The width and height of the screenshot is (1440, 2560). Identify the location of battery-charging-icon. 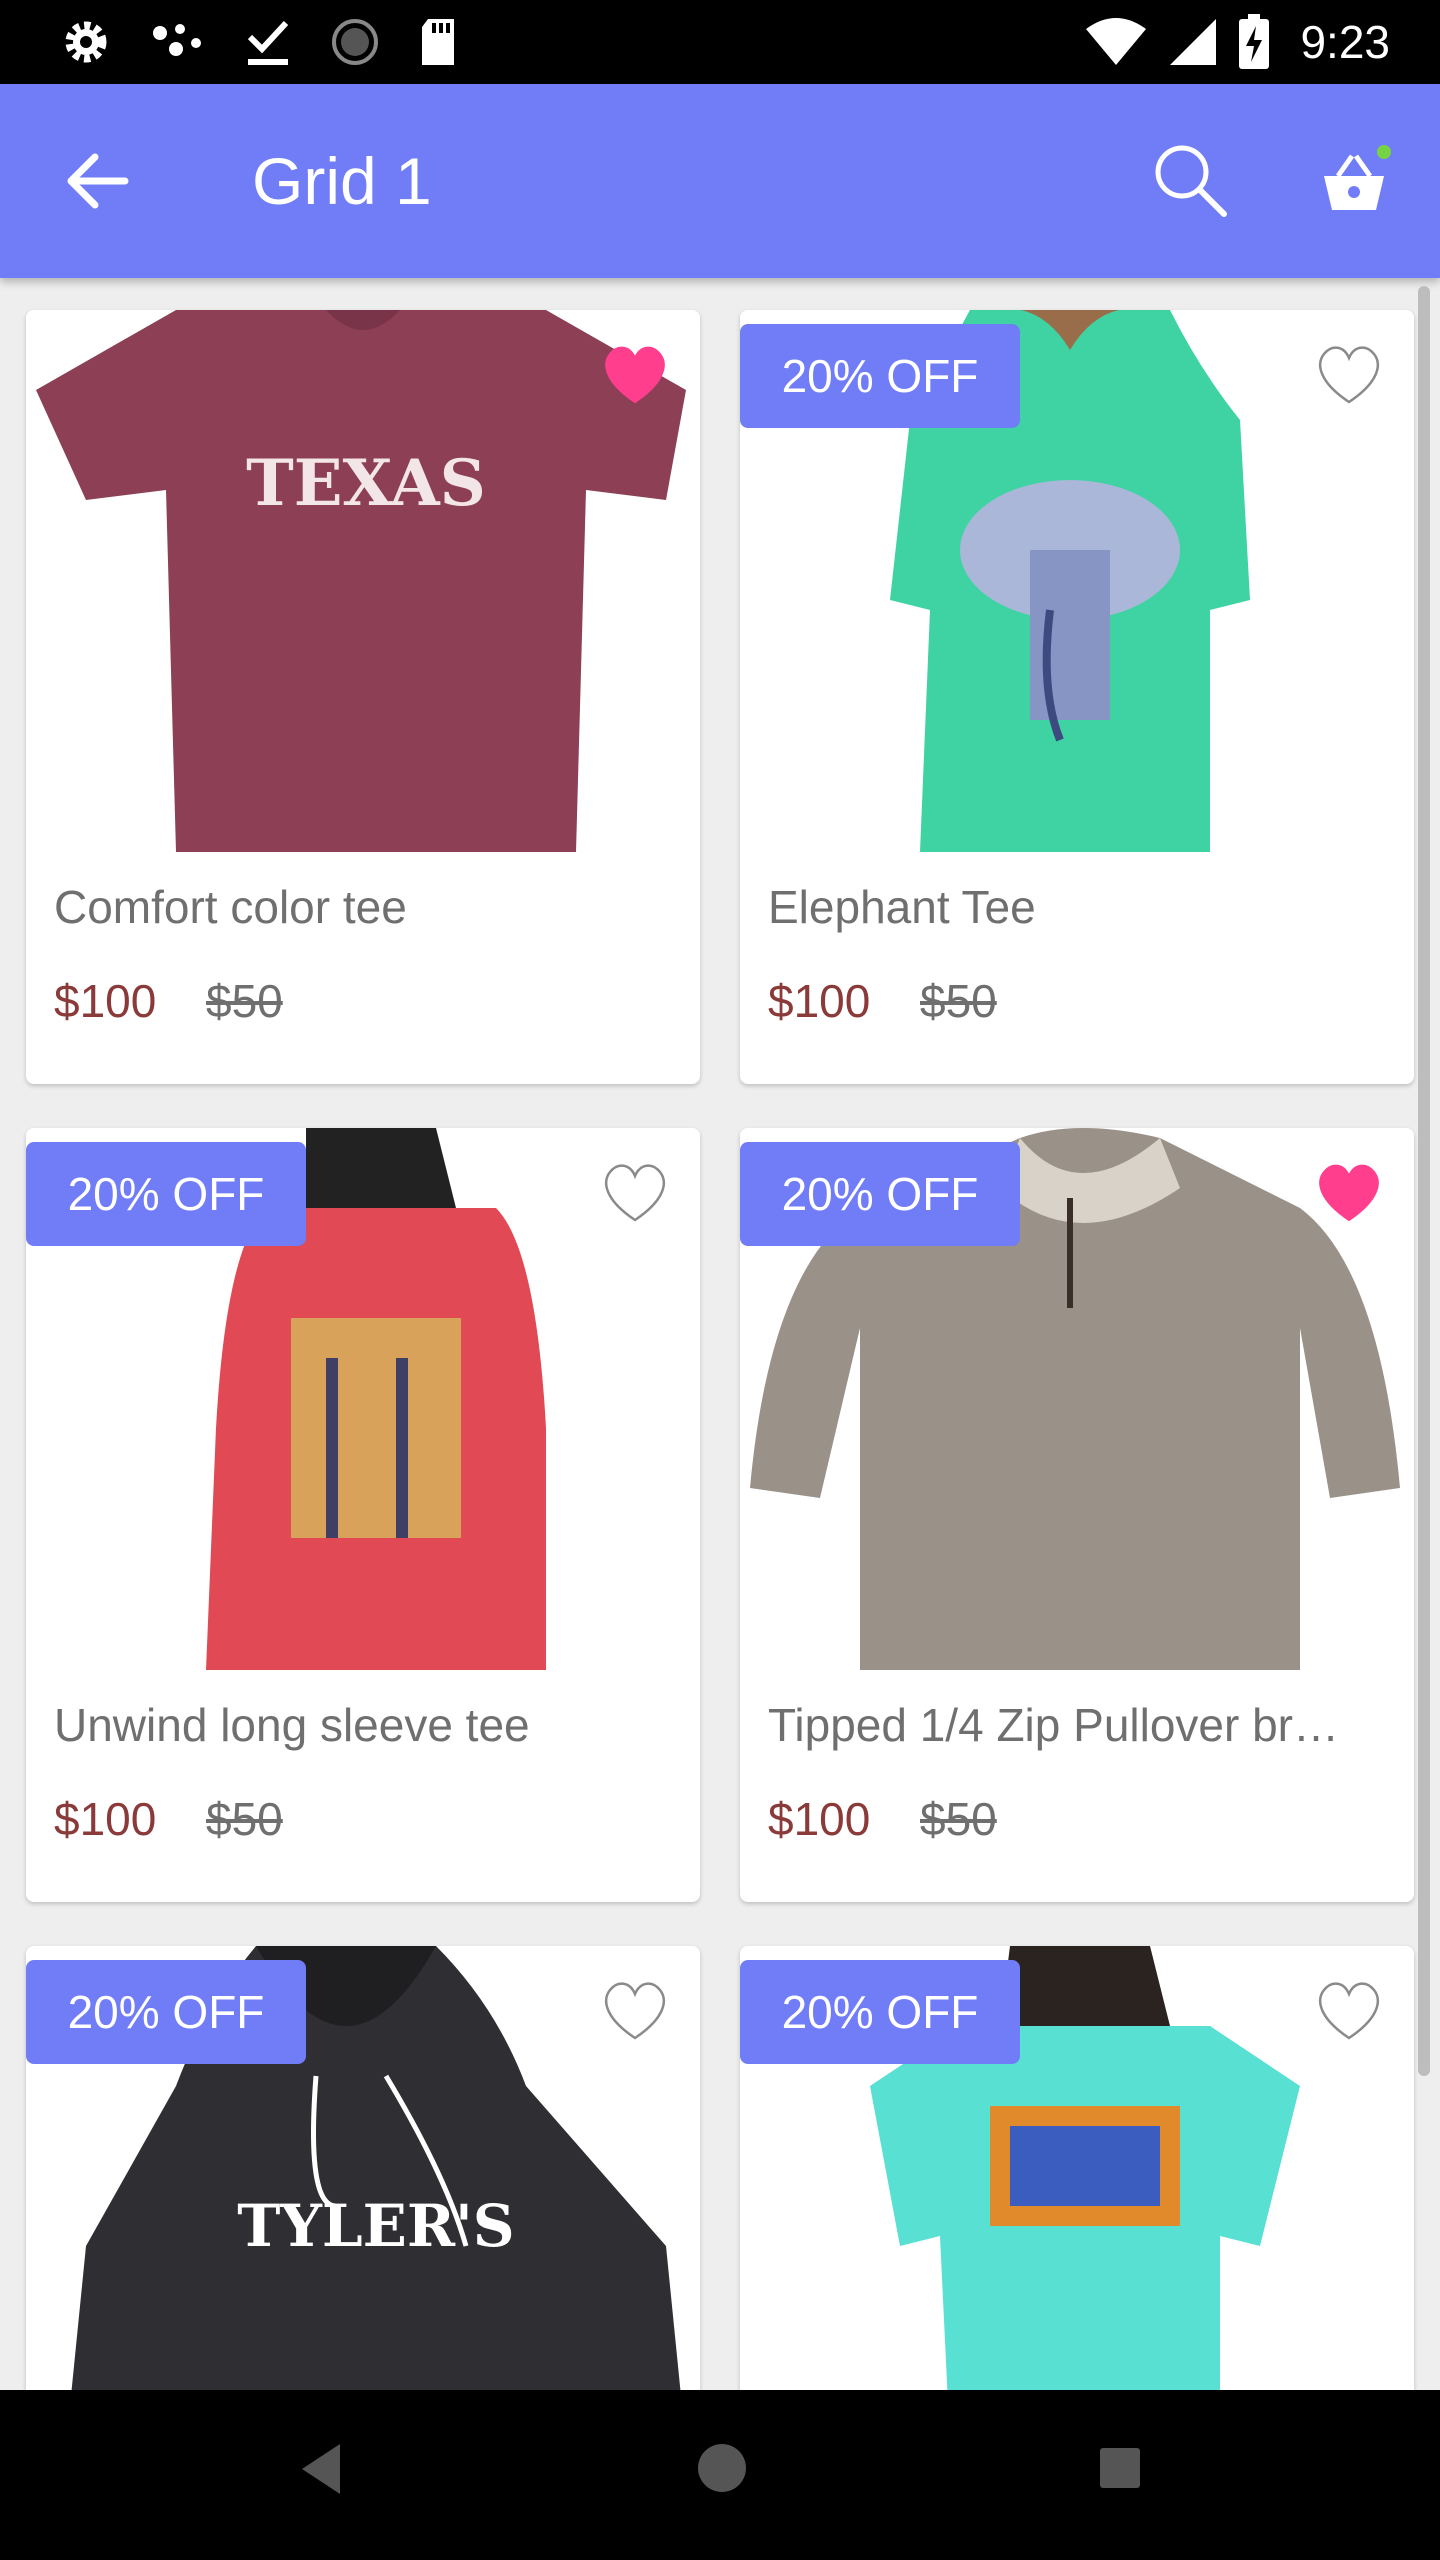
(1254, 41).